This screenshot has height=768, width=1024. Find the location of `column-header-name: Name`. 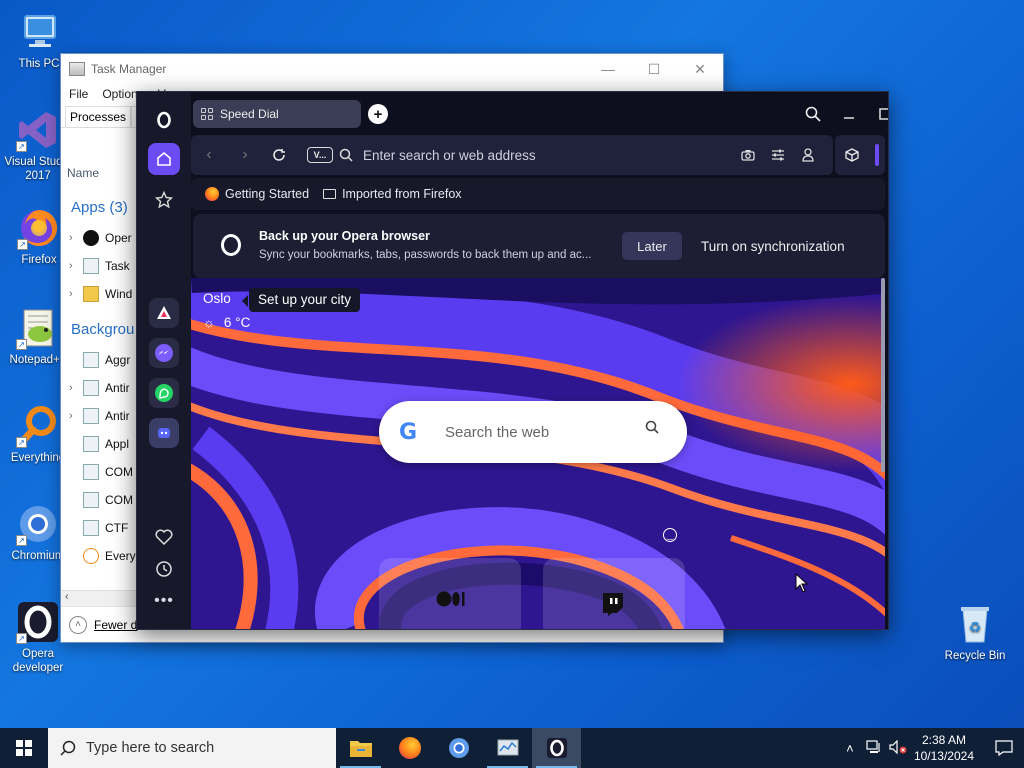

column-header-name: Name is located at coordinates (83, 173).